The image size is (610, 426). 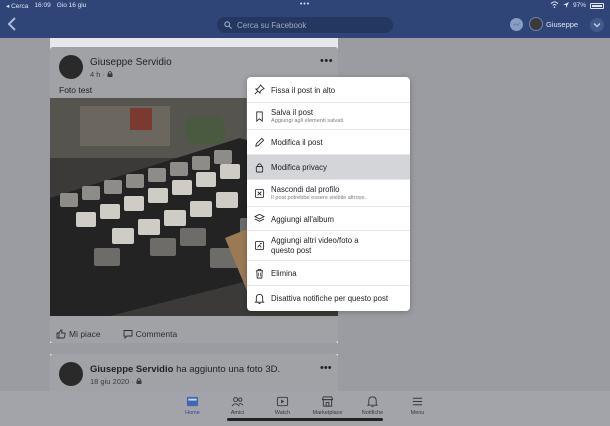 I want to click on menu-item-edit-privacy: Modifica privacy, so click(x=328, y=167).